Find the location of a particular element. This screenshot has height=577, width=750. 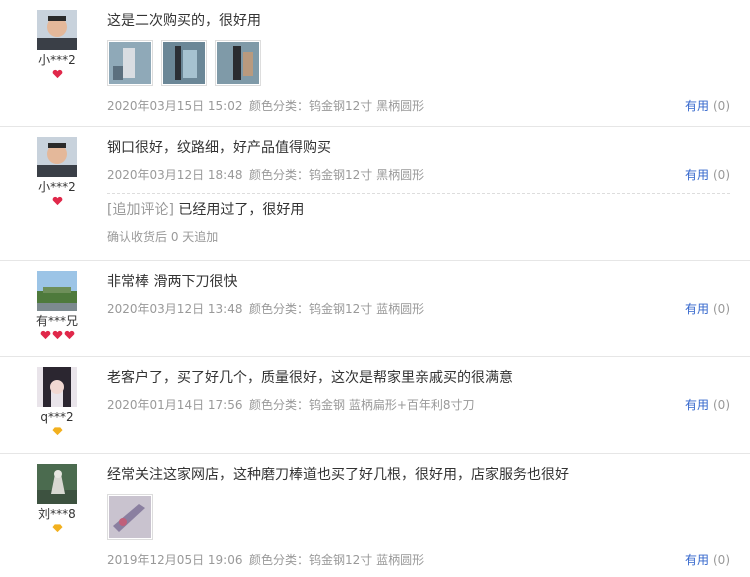

review-date: 2019年12月05日 19:06 is located at coordinates (175, 560).